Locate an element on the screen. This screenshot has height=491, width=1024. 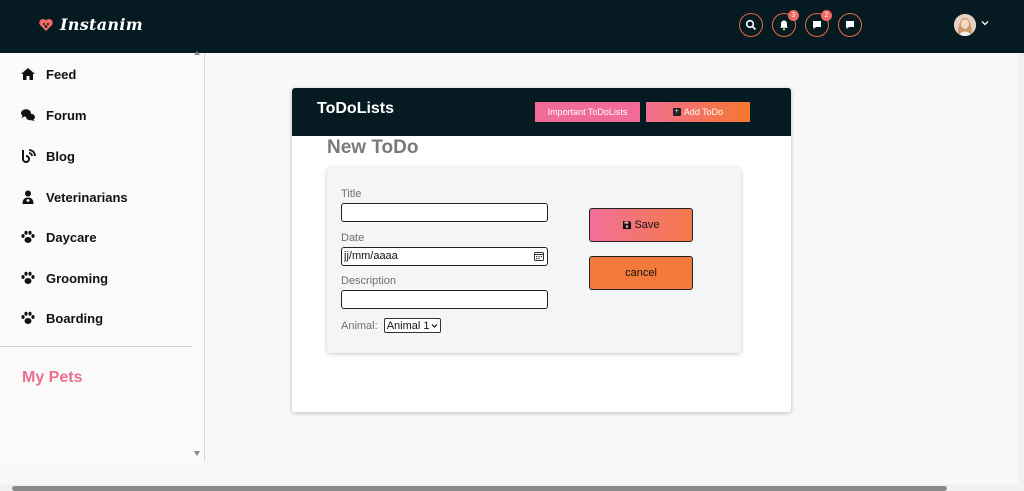
sidebar-item-label: Daycare is located at coordinates (71, 237).